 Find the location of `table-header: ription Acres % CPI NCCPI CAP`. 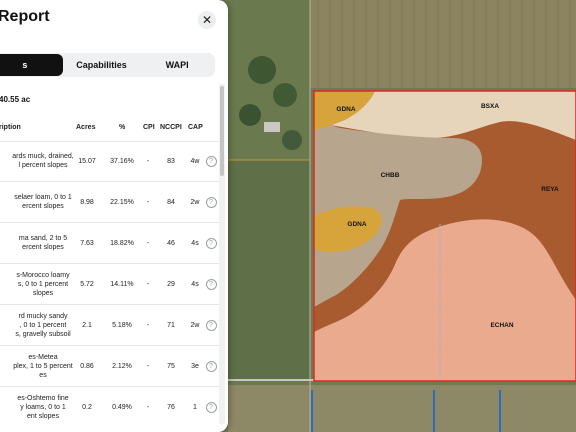

table-header: ription Acres % CPI NCCPI CAP is located at coordinates (112, 129).